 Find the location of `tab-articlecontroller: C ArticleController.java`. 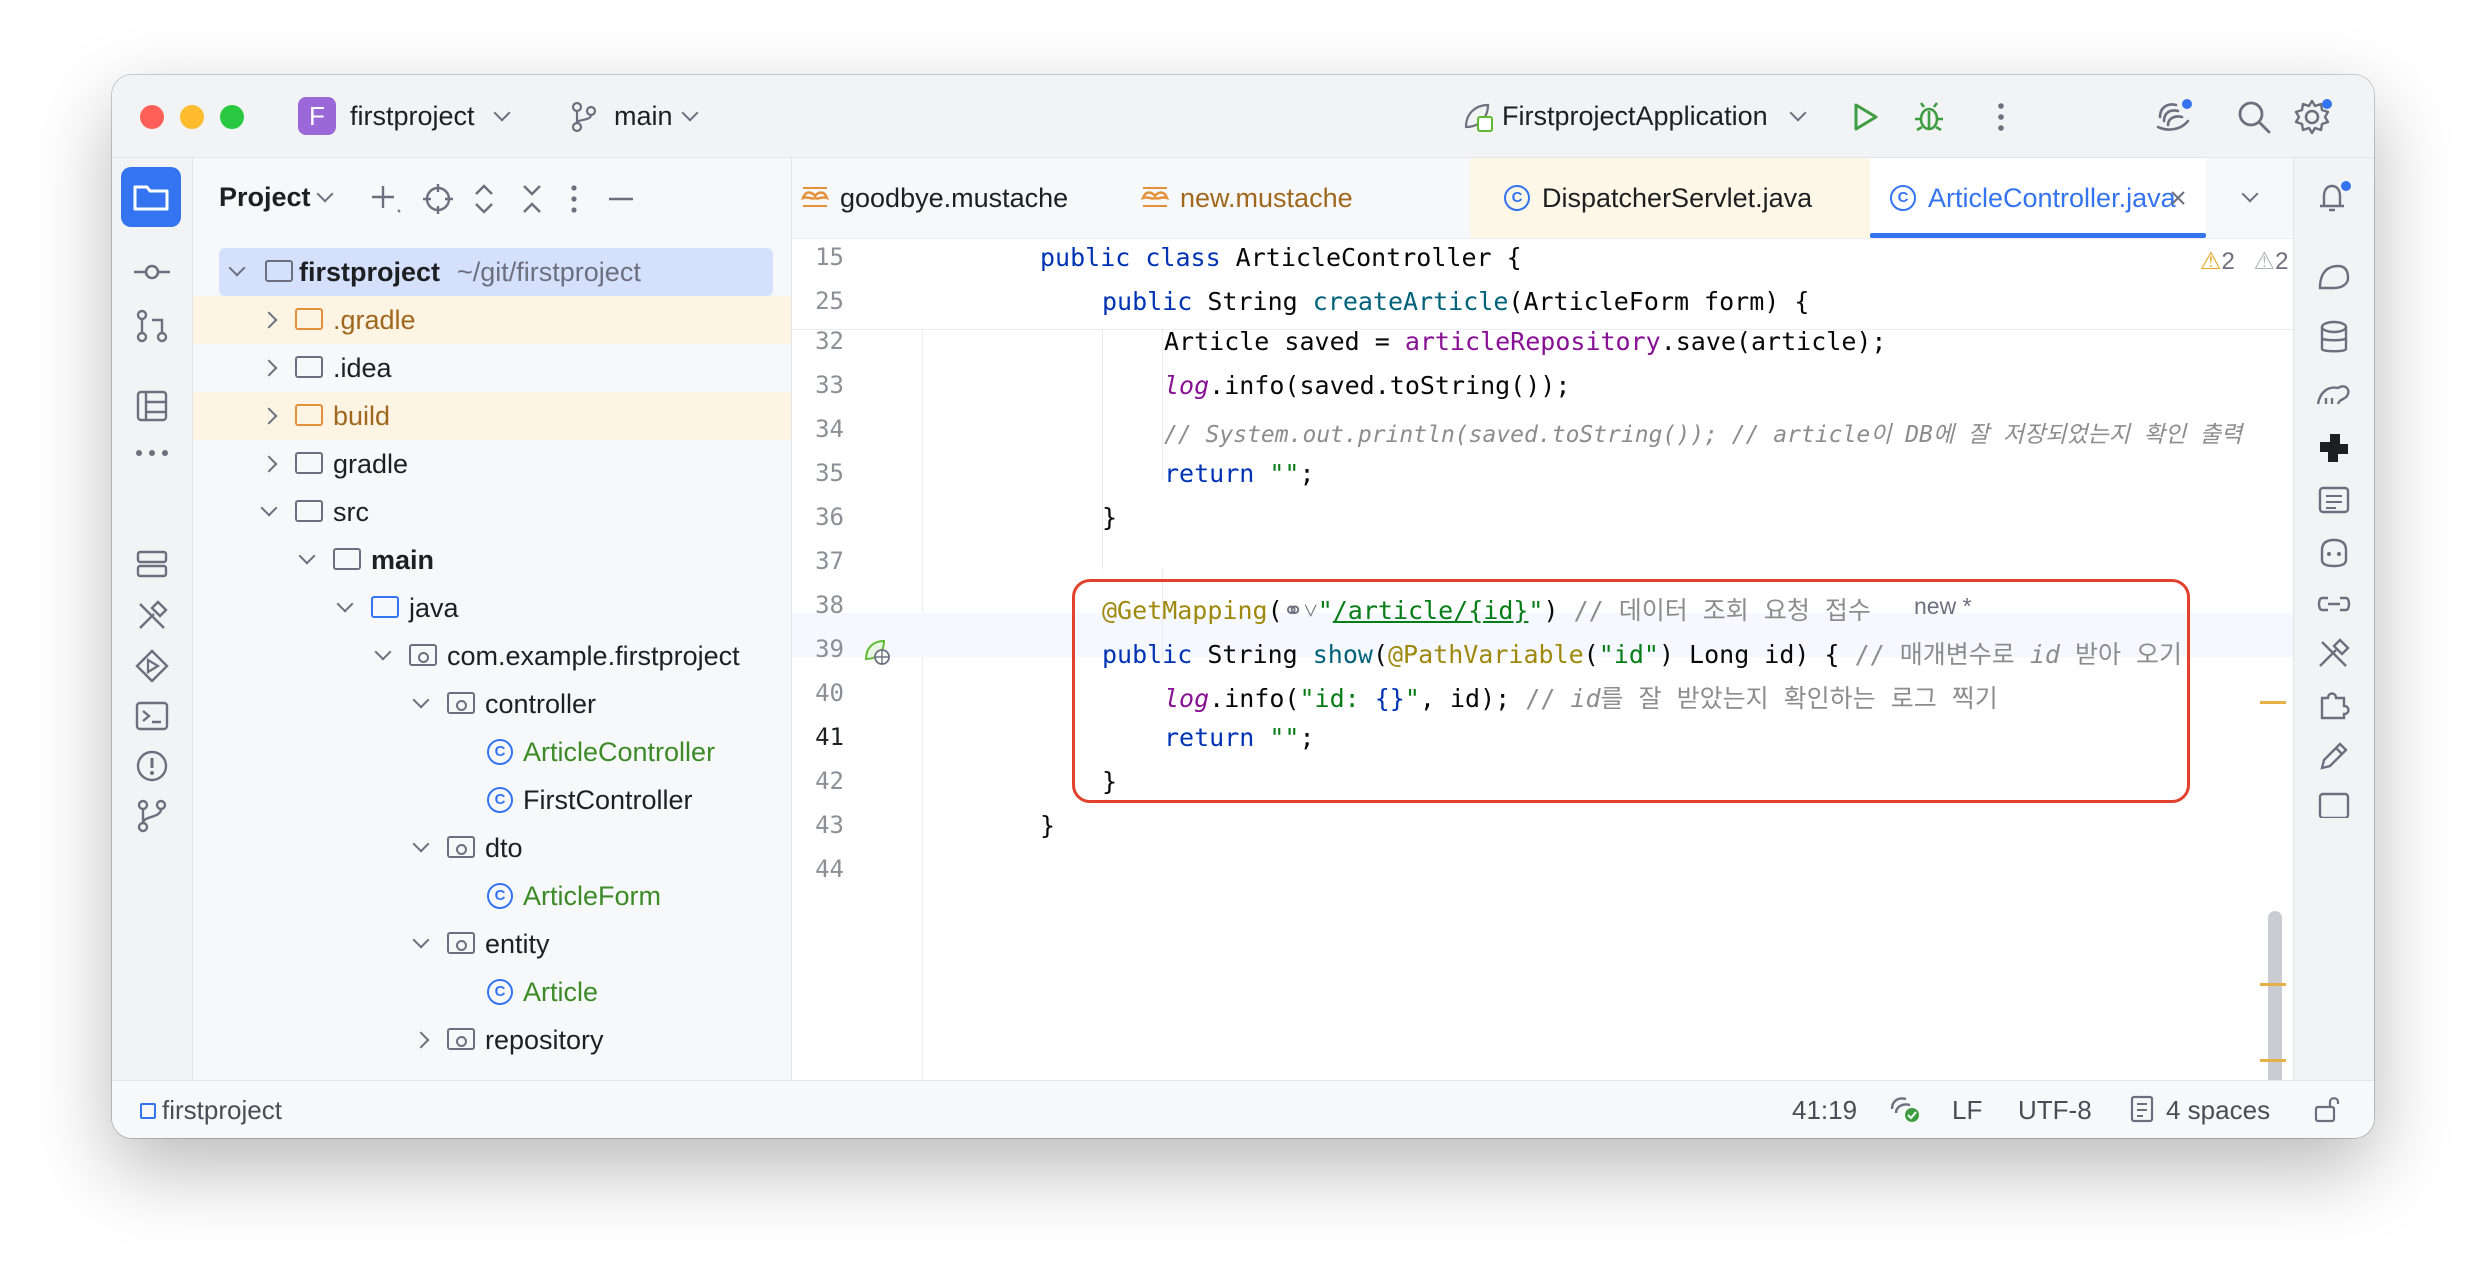

tab-articlecontroller: C ArticleController.java is located at coordinates (2038, 198).